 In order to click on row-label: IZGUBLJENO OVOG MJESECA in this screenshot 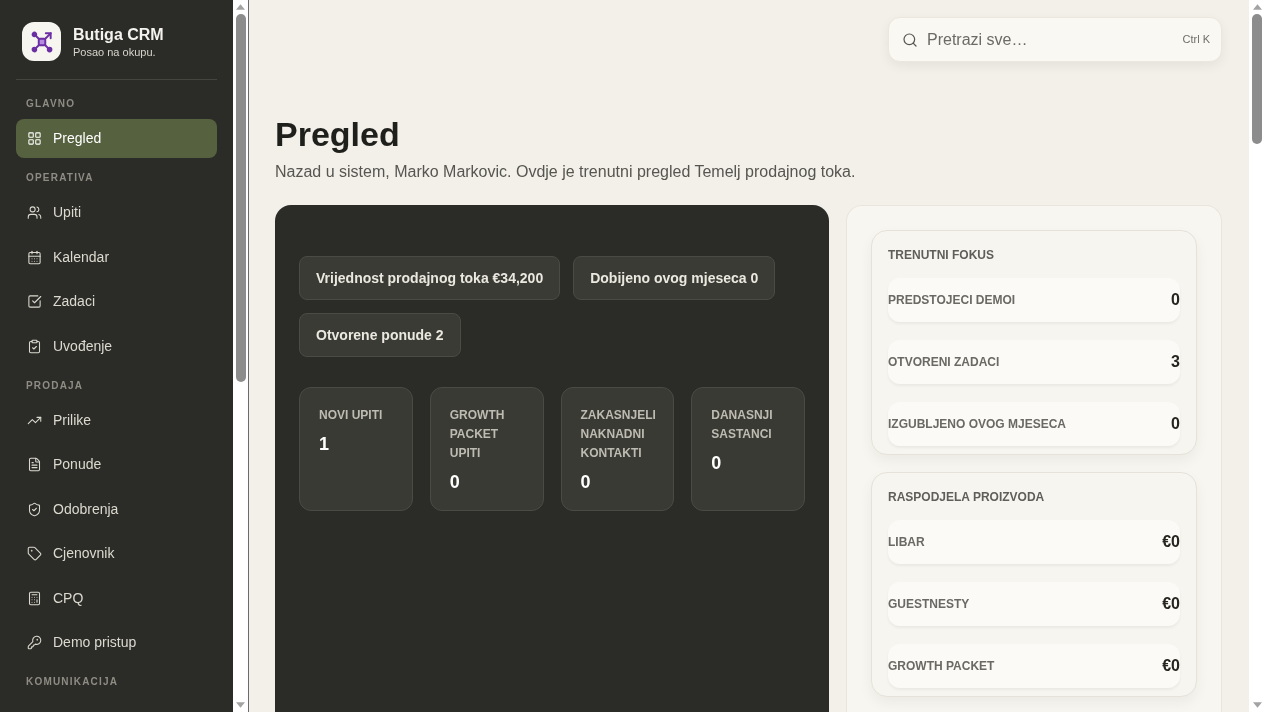, I will do `click(977, 424)`.